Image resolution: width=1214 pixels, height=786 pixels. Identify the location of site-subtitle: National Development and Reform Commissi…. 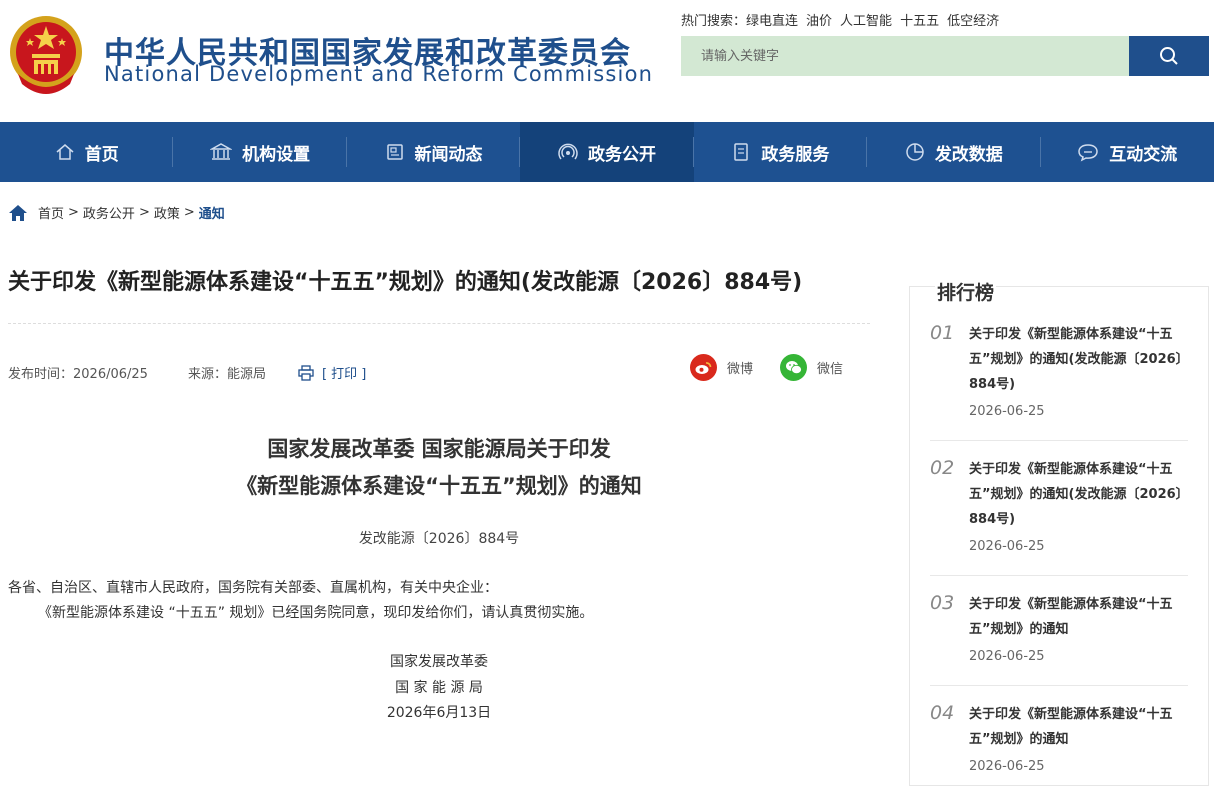
(379, 74).